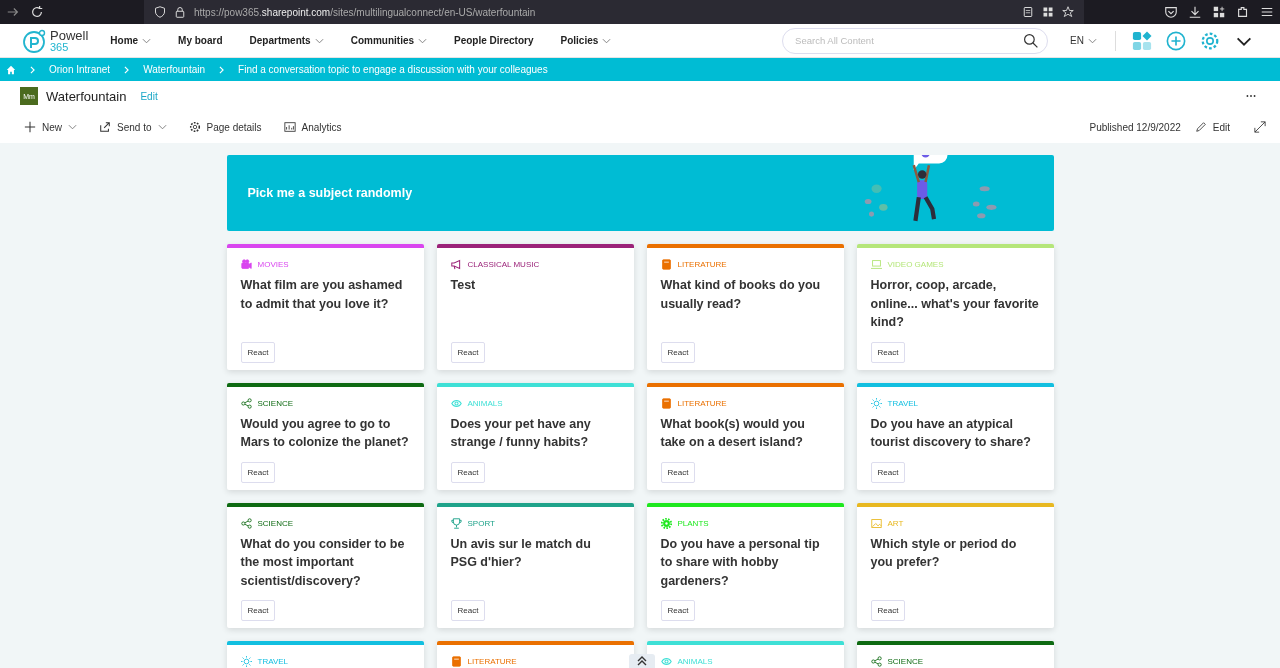 Image resolution: width=1280 pixels, height=668 pixels. I want to click on megaphone-icon, so click(456, 264).